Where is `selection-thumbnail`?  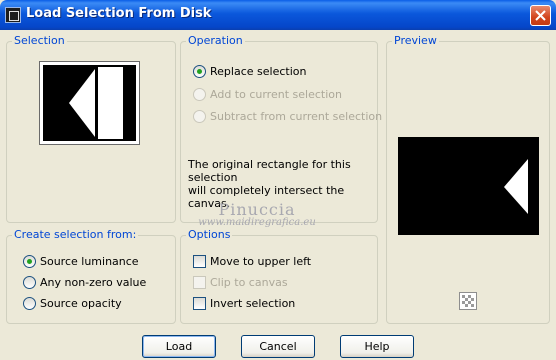
selection-thumbnail is located at coordinates (89, 103).